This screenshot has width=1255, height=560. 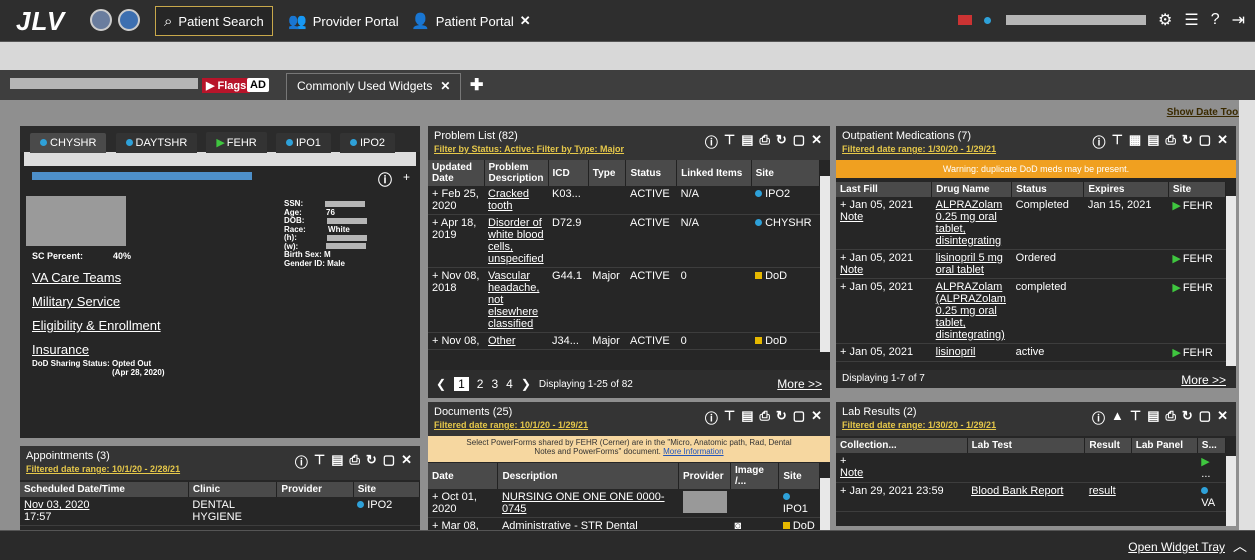 What do you see at coordinates (1031, 352) in the screenshot?
I see `table-row: + Jan 05, 2021 lisinopril active ▶ FEHR` at bounding box center [1031, 352].